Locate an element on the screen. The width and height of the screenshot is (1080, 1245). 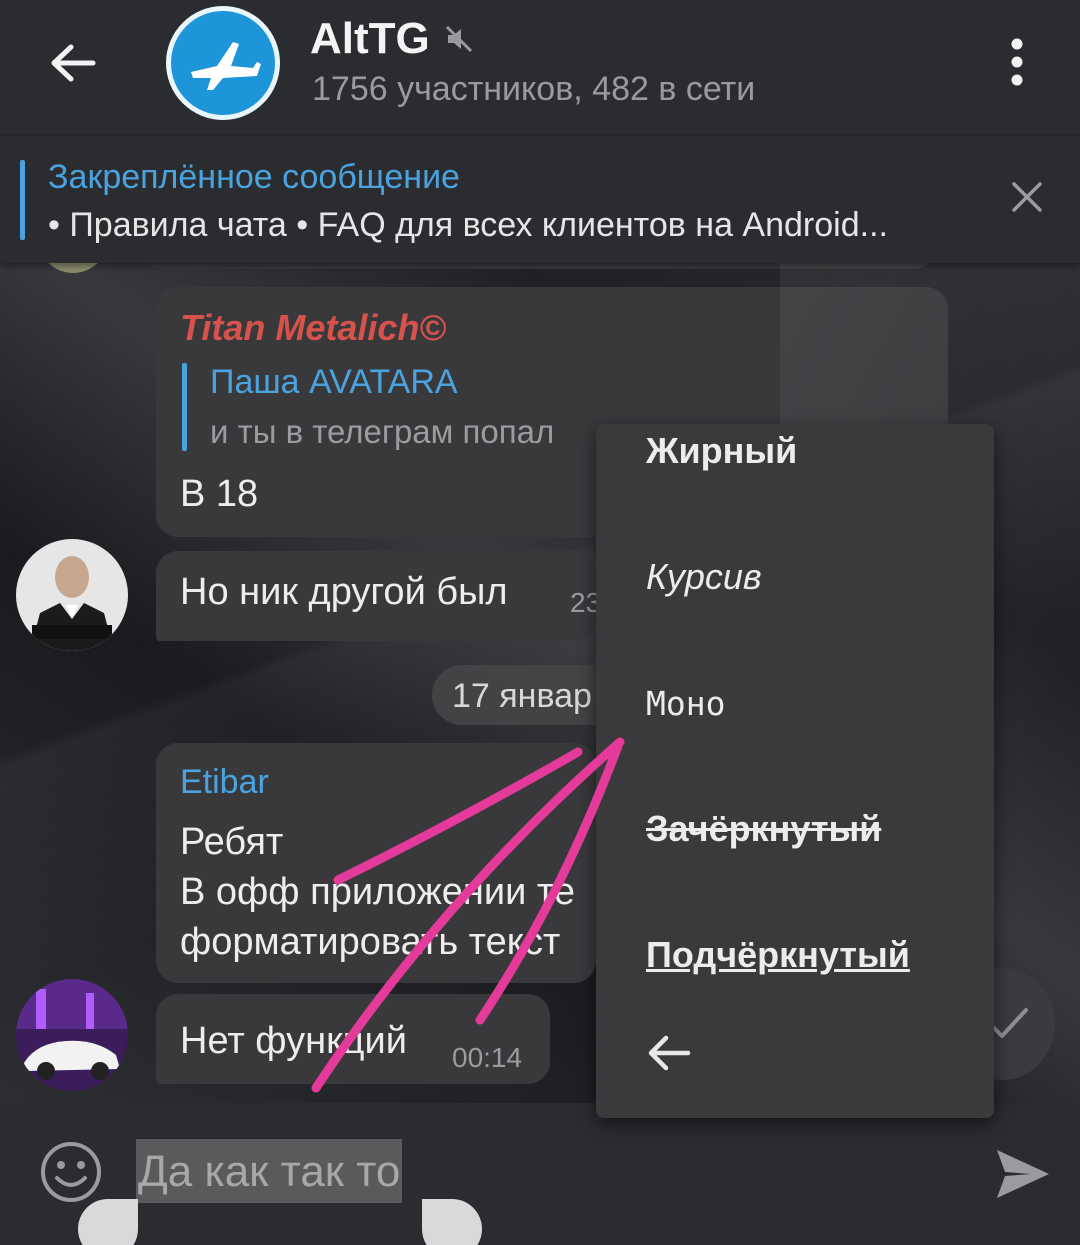
reply-text: и ты в телеграм попал is located at coordinates (382, 432).